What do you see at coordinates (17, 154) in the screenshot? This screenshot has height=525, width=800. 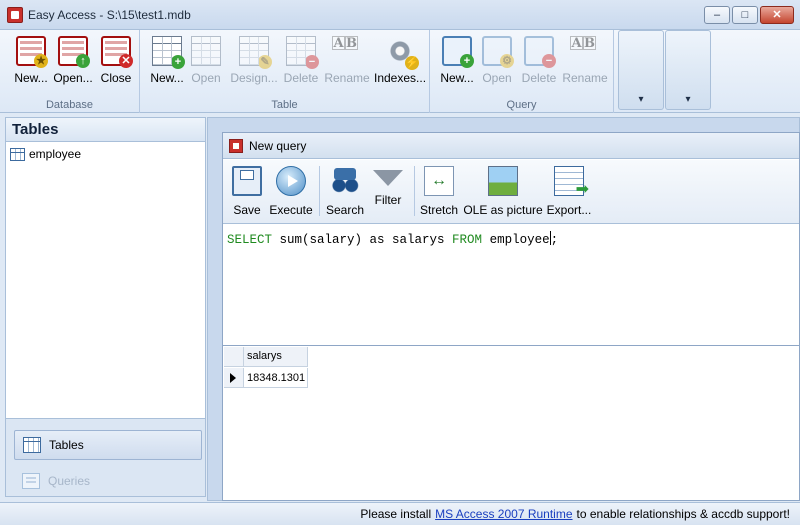 I see `table-icon` at bounding box center [17, 154].